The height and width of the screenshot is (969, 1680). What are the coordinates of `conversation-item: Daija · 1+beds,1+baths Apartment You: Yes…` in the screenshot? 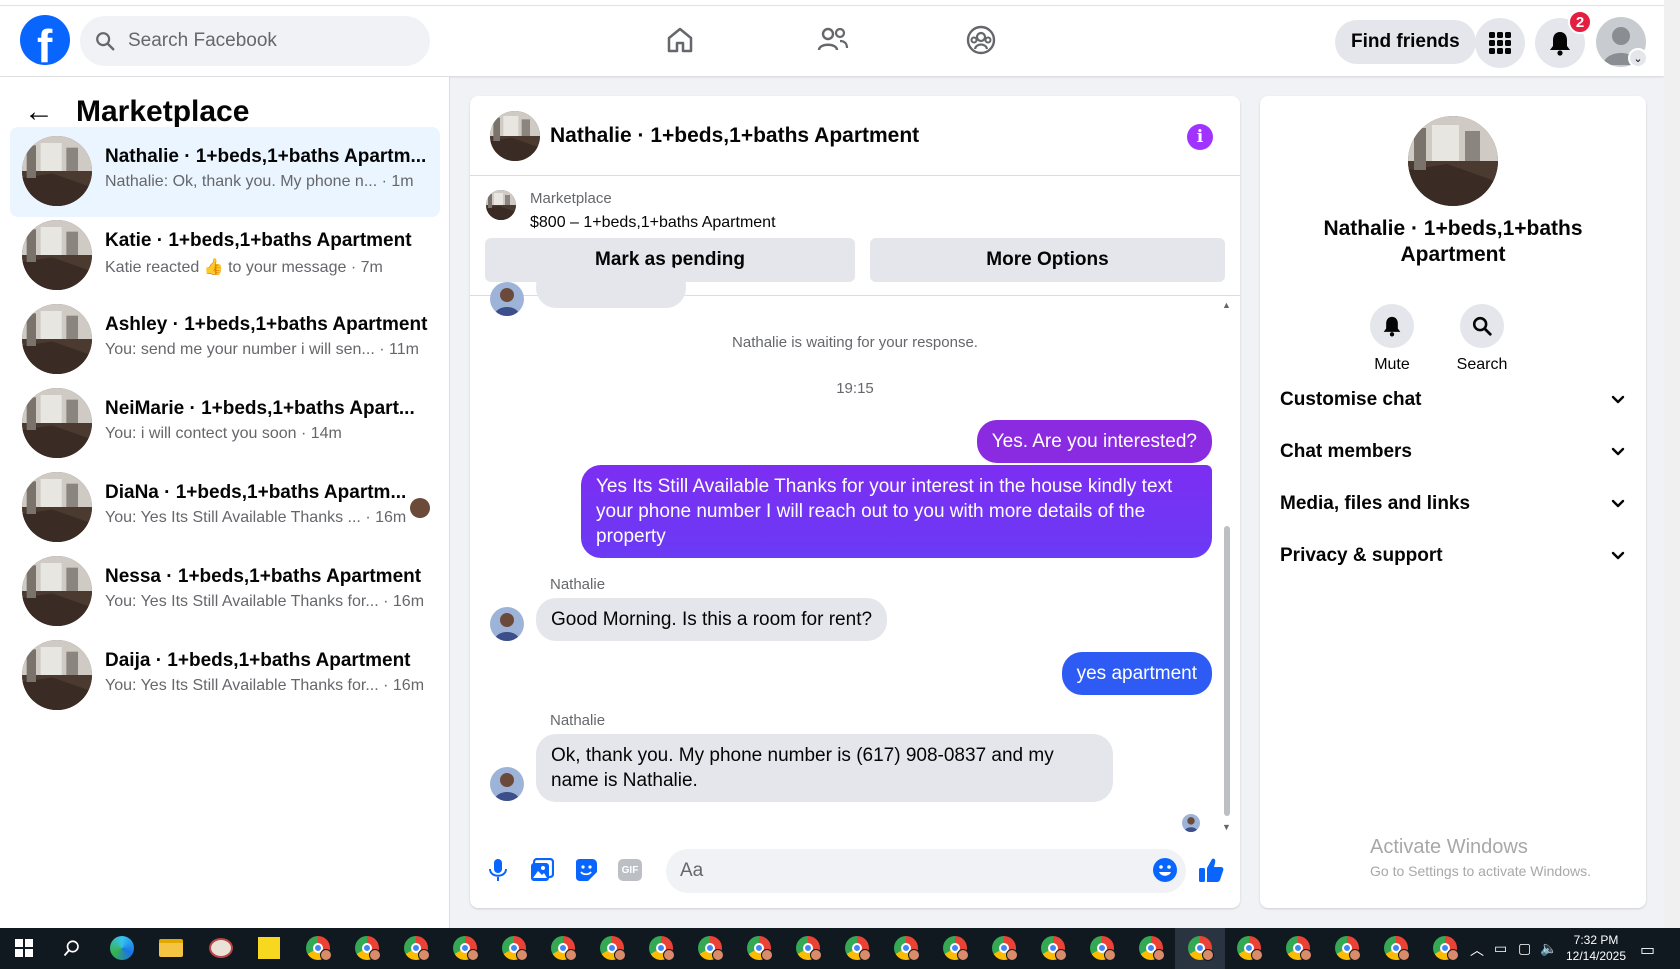 It's located at (225, 676).